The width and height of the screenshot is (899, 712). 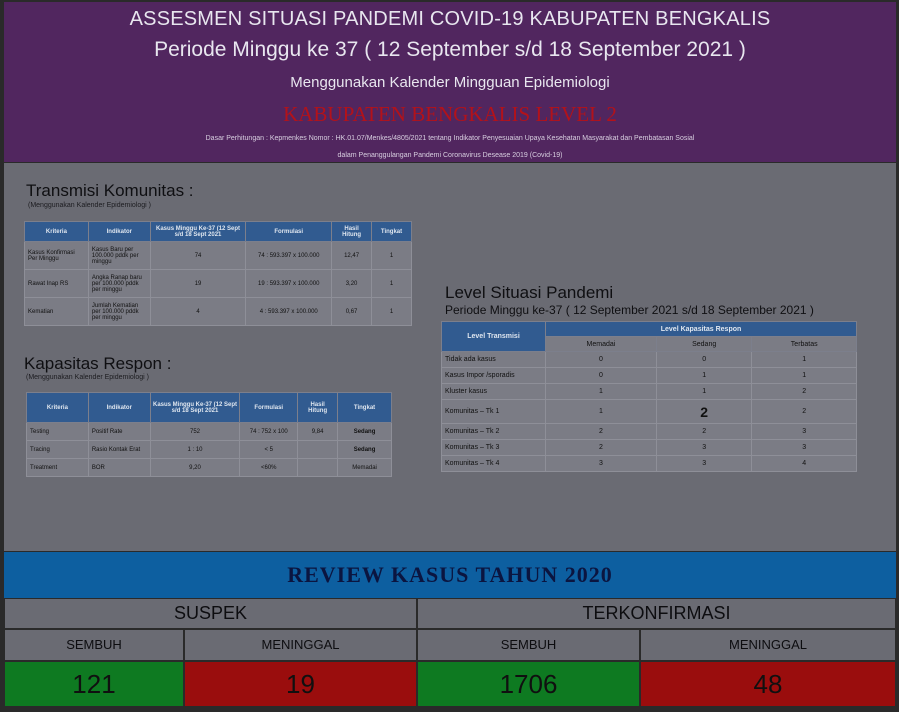 I want to click on table-cell: Tidak ada kasus, so click(x=493, y=359).